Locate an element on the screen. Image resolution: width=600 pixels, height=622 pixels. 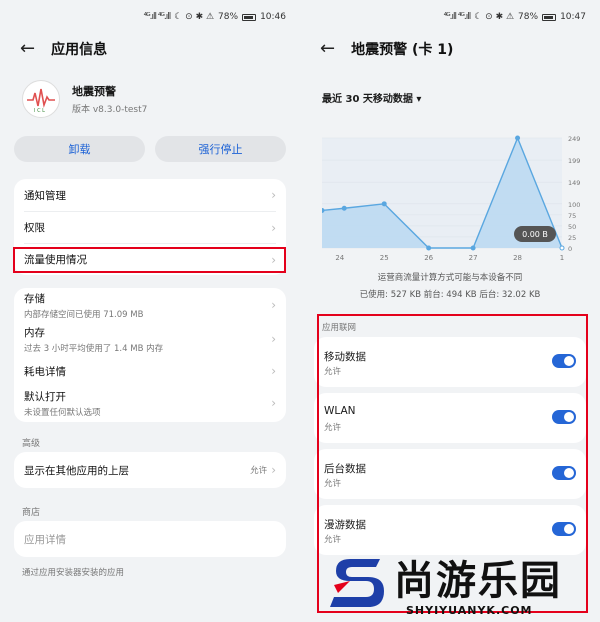
page-header: ← 应用信息 is located at coordinates (63, 48).